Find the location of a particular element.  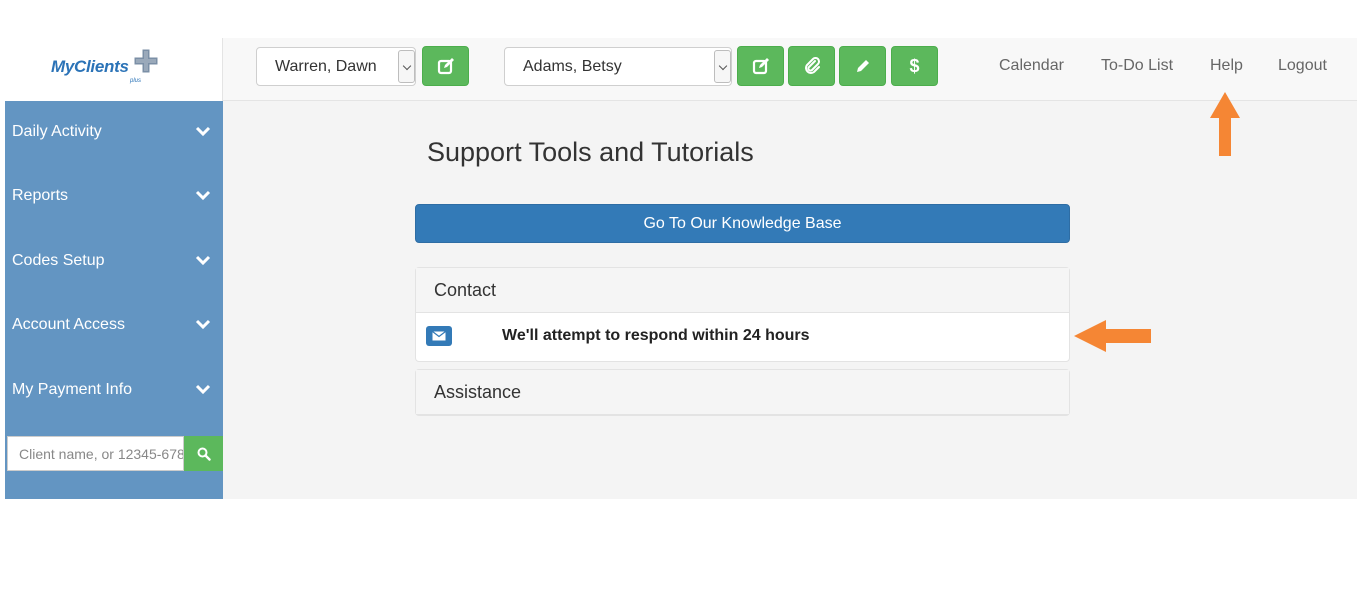

logo: MyClients plus is located at coordinates (114, 69).